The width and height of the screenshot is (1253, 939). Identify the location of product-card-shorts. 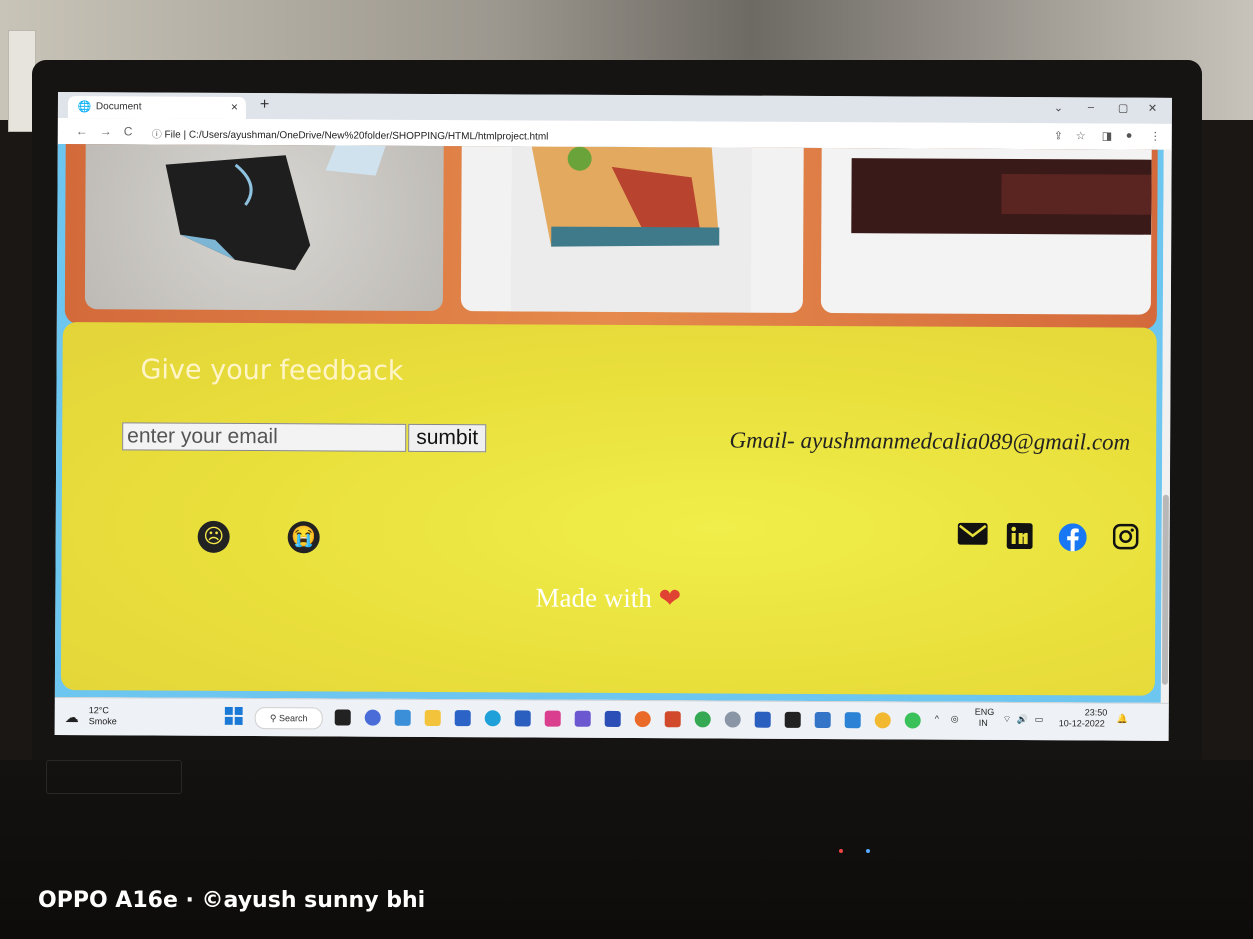
(264, 228).